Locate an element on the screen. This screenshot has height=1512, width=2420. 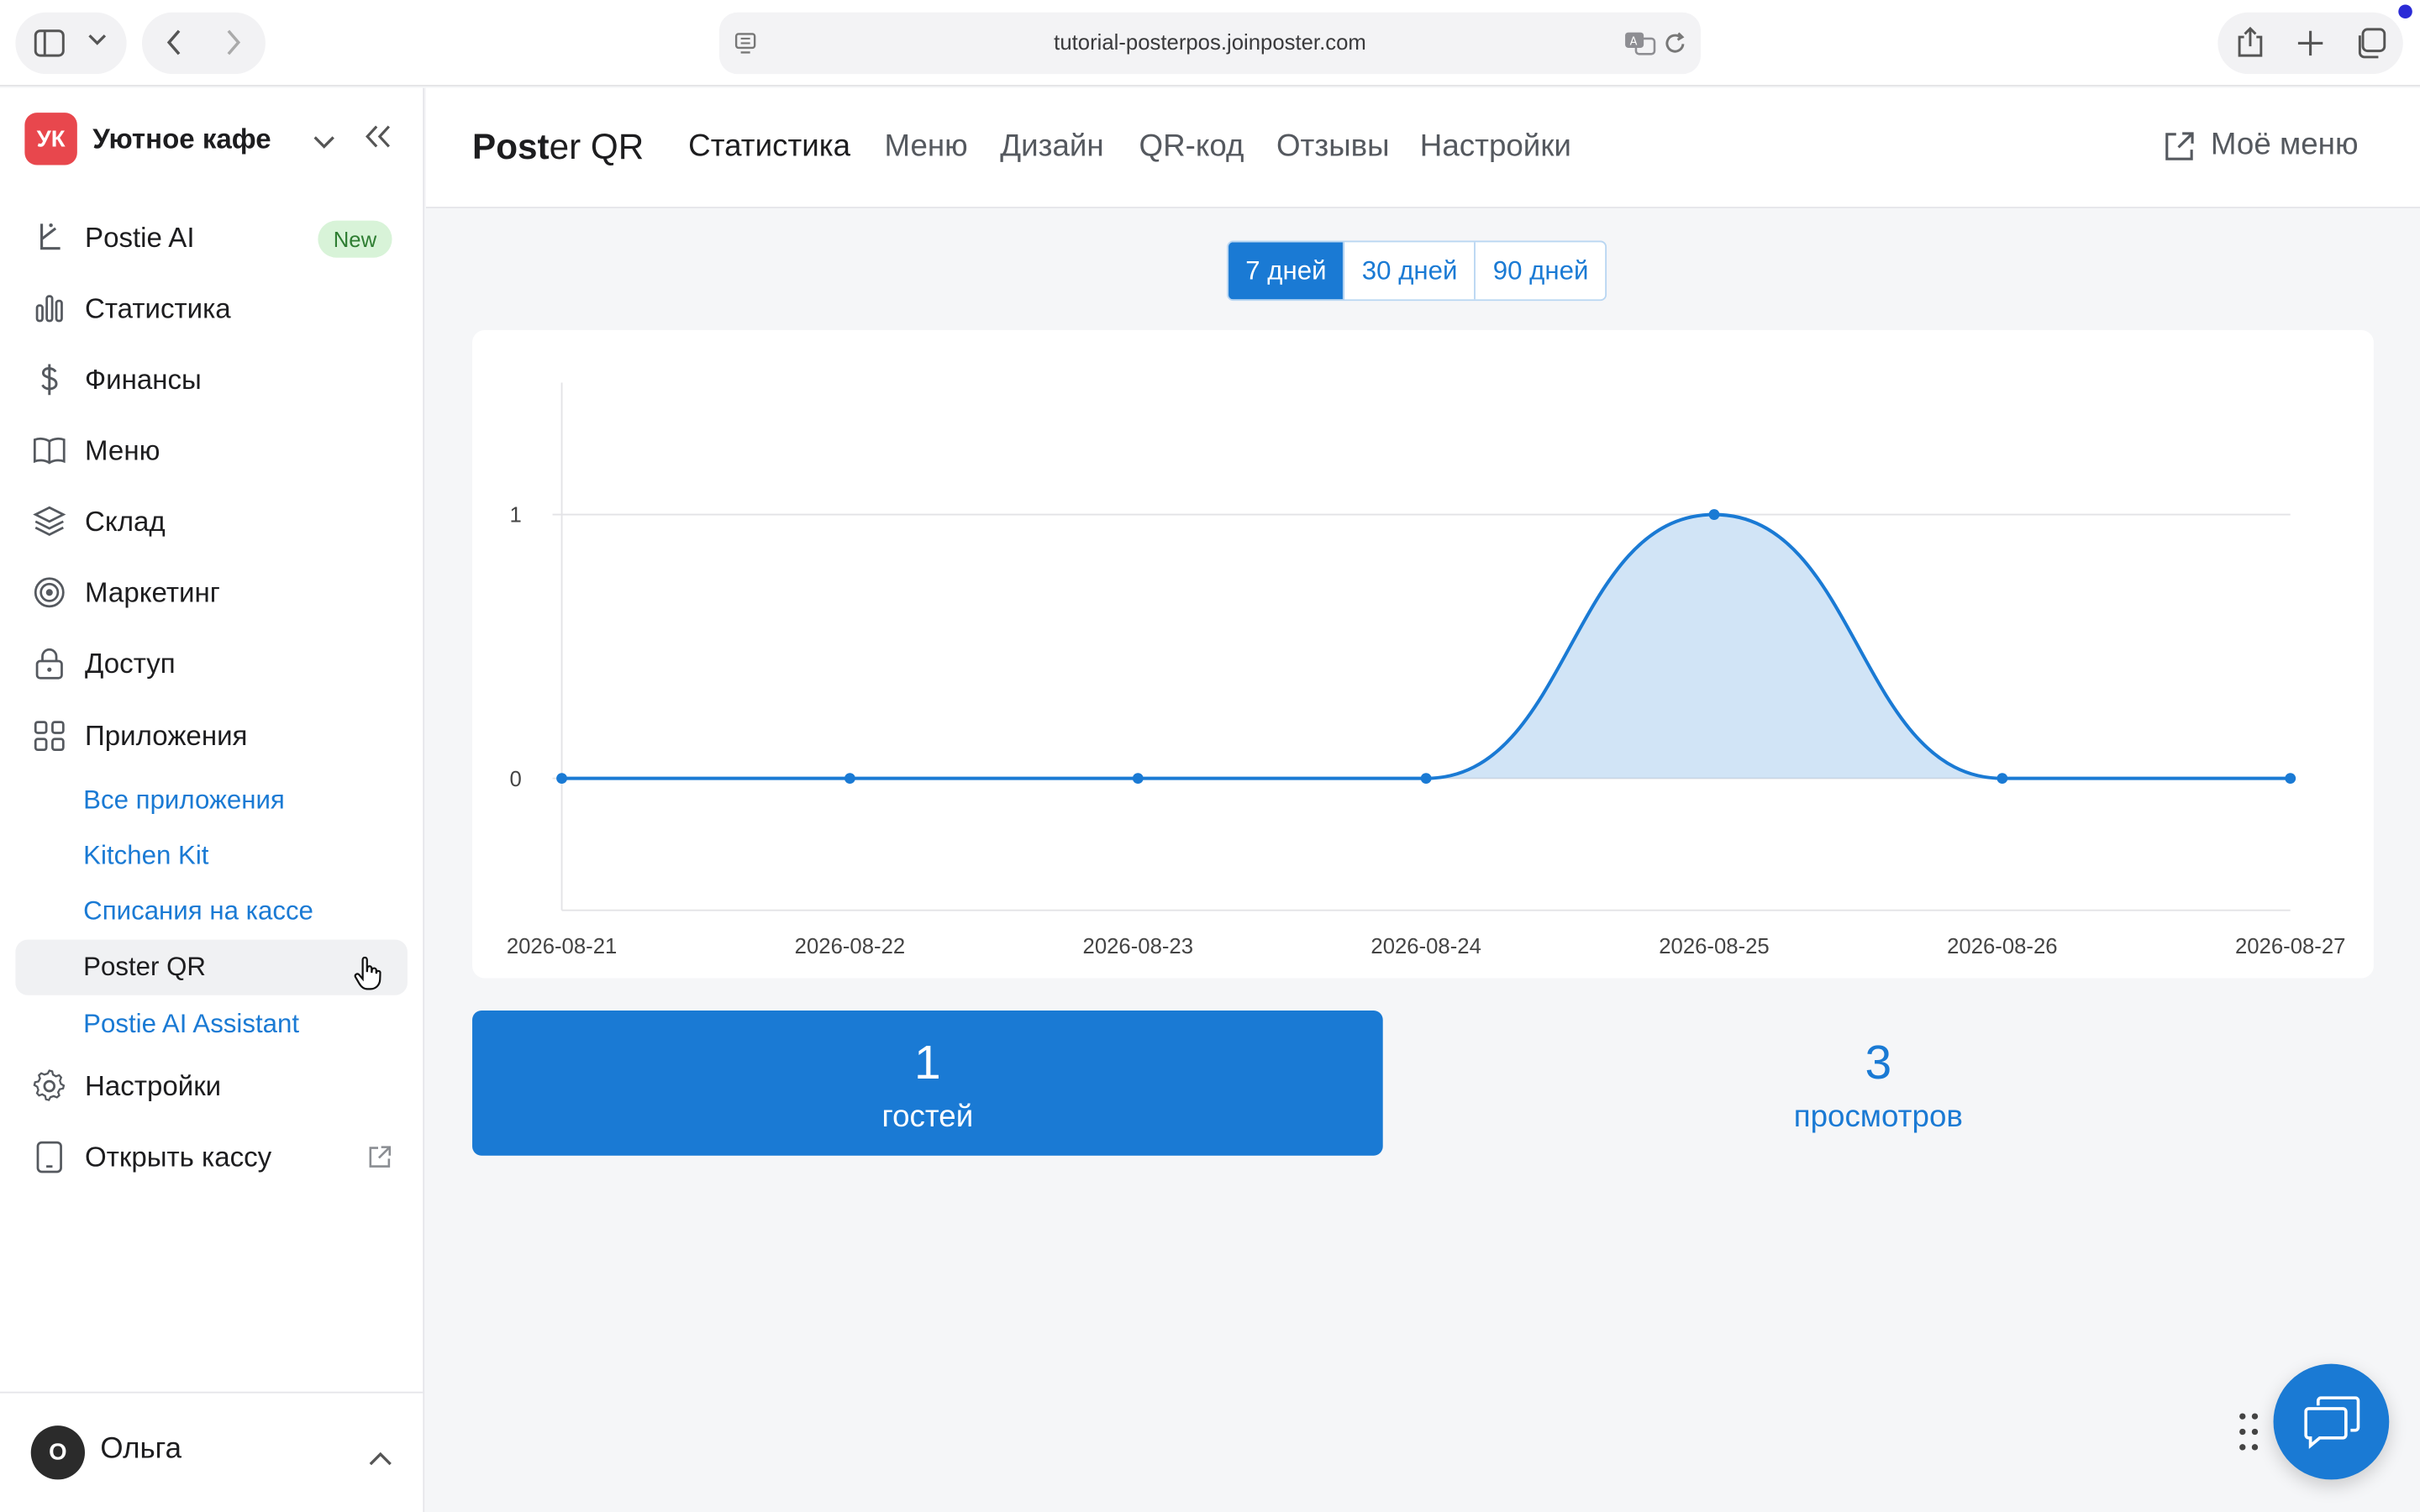
title-bold: Post is located at coordinates (511, 146).